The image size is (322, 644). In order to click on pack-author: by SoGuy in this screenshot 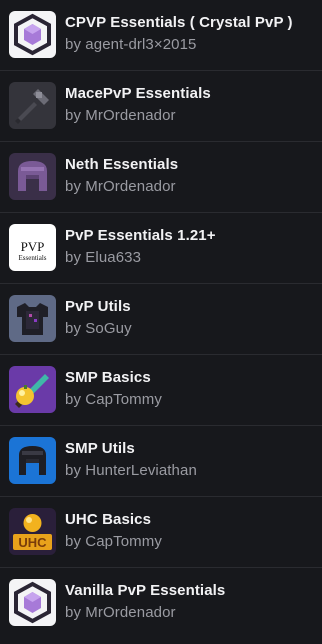, I will do `click(98, 328)`.